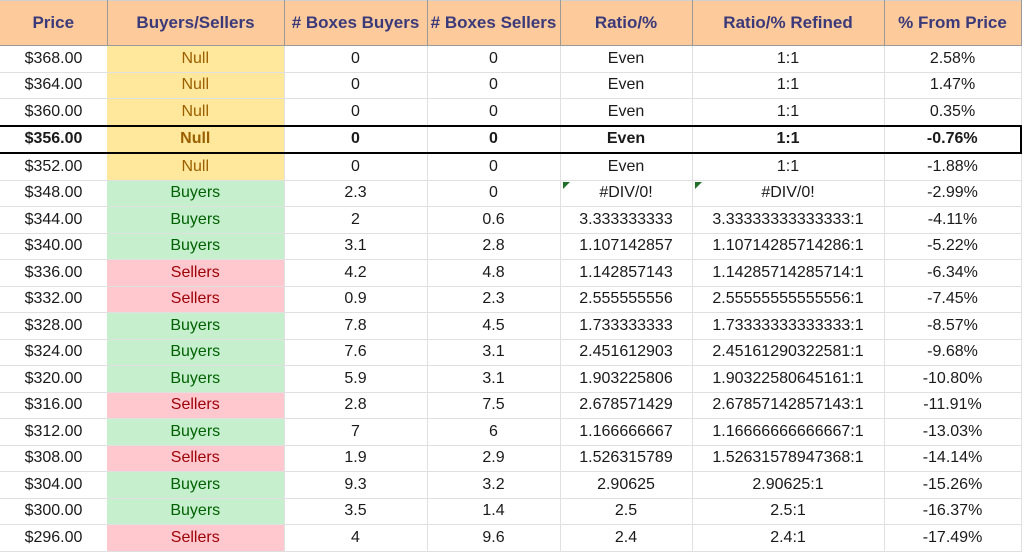  I want to click on pct-from-price-cell: -6.34%, so click(953, 273).